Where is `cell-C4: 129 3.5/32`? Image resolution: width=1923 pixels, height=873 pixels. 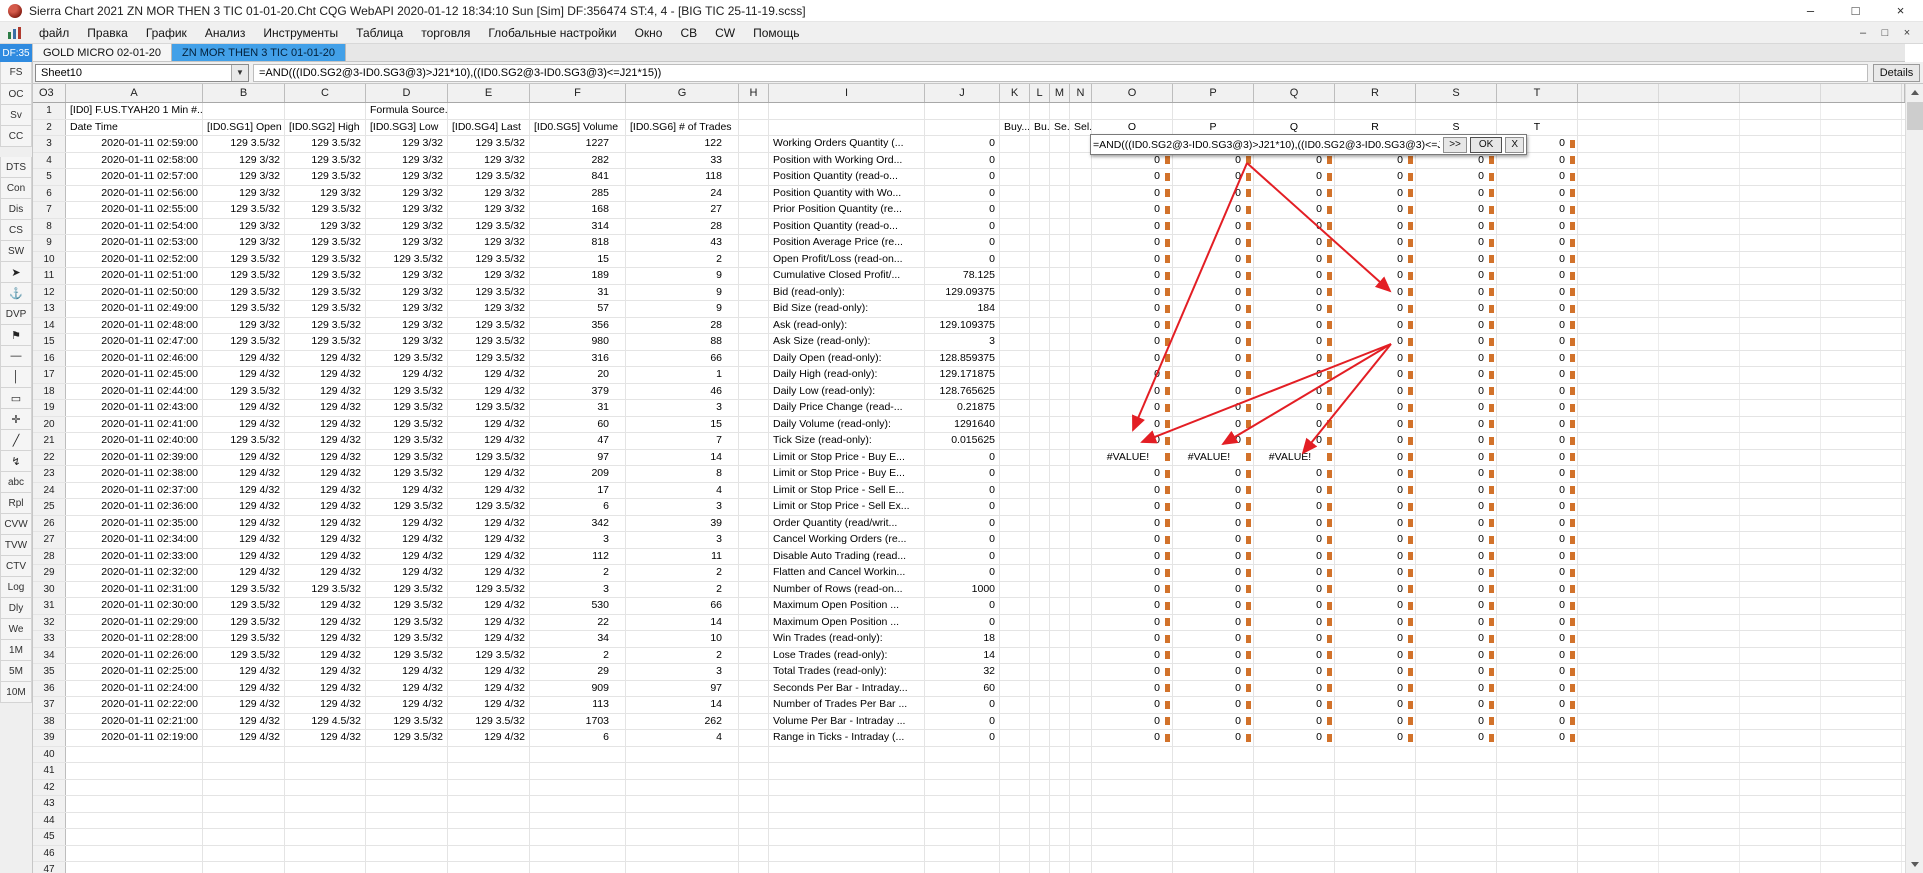 cell-C4: 129 3.5/32 is located at coordinates (325, 160).